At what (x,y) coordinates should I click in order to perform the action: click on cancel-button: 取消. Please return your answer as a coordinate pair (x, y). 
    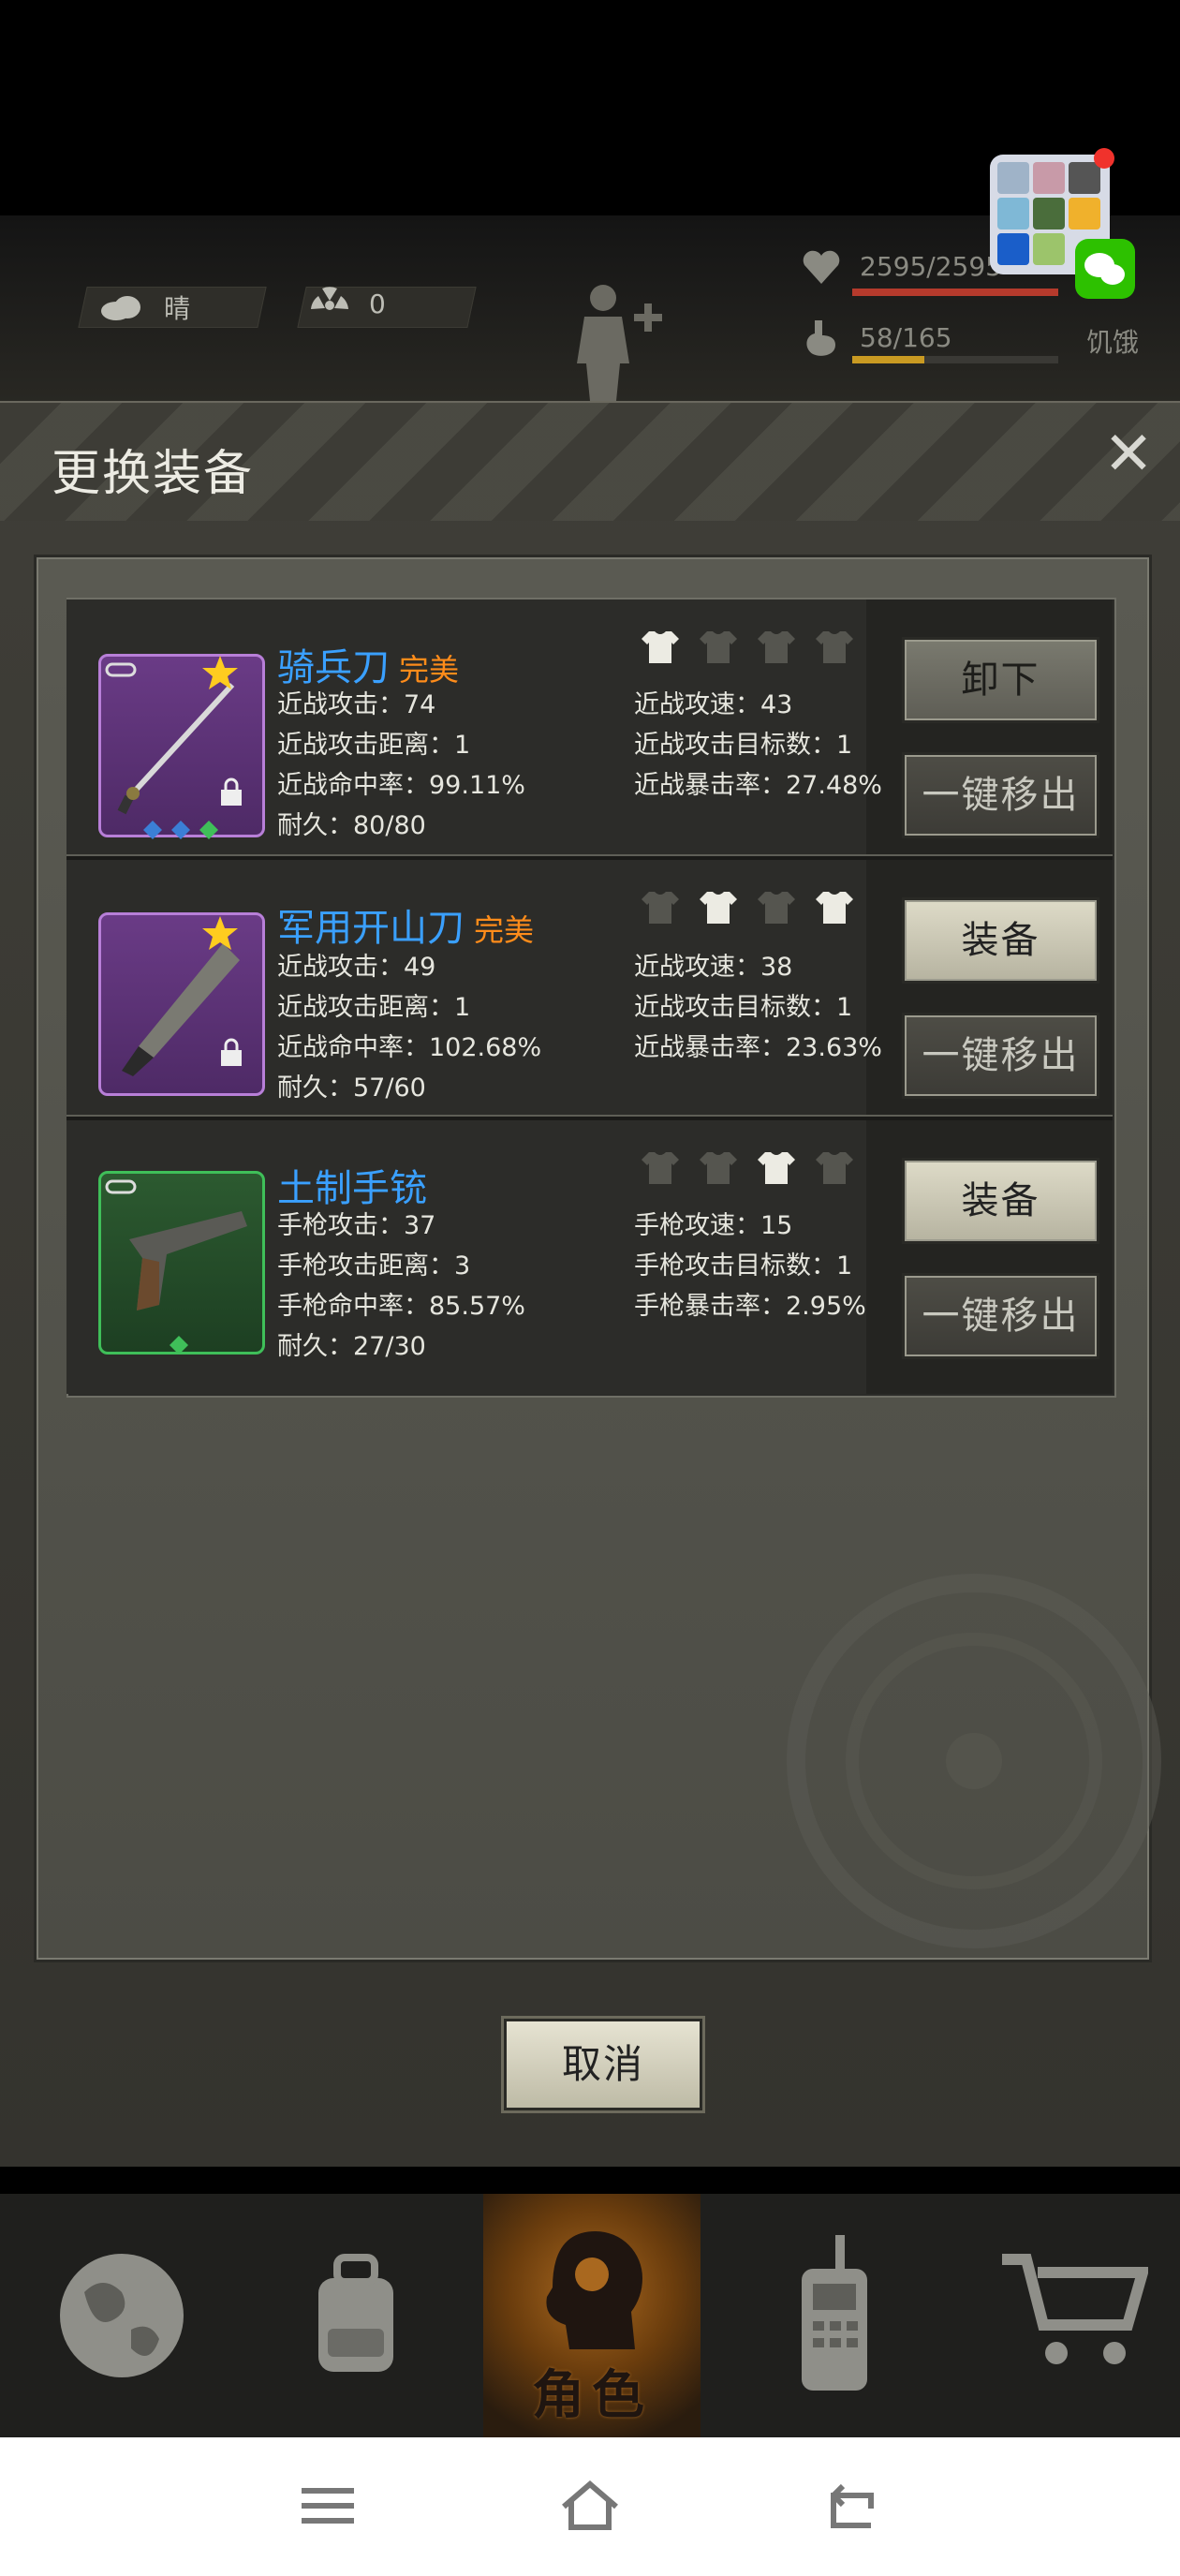
    Looking at the image, I should click on (603, 2064).